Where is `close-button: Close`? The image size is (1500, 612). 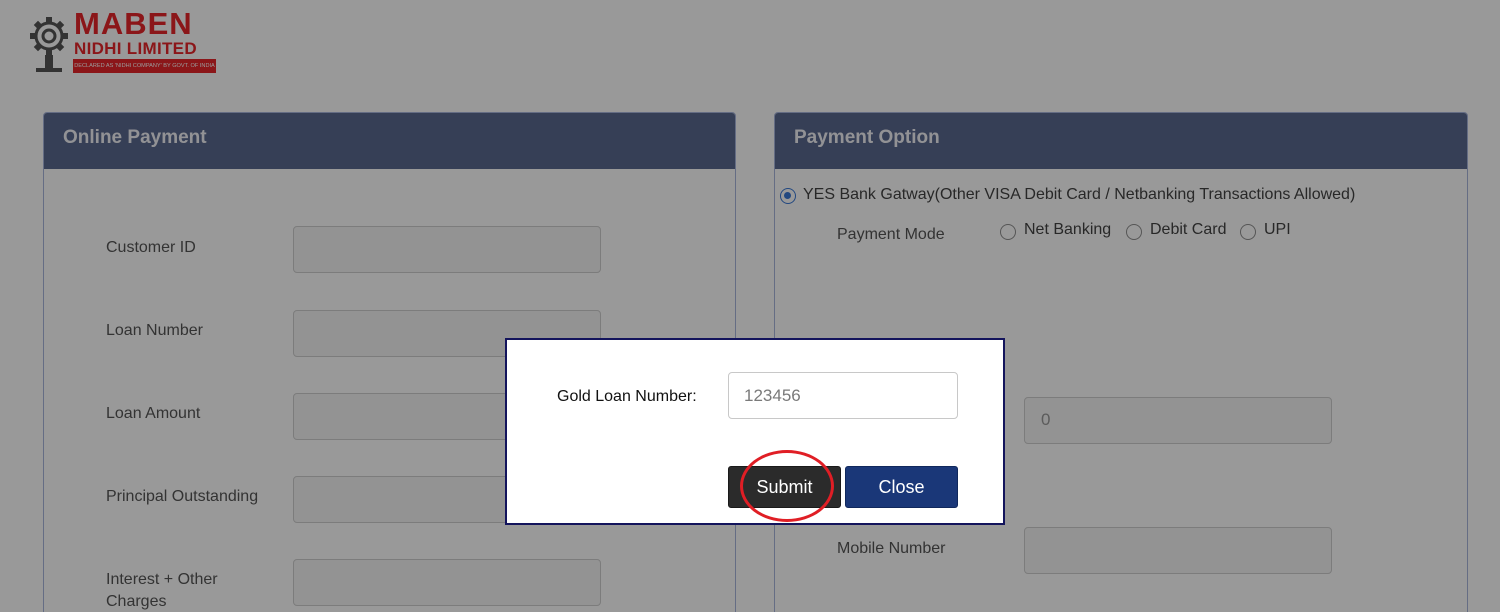
close-button: Close is located at coordinates (901, 487).